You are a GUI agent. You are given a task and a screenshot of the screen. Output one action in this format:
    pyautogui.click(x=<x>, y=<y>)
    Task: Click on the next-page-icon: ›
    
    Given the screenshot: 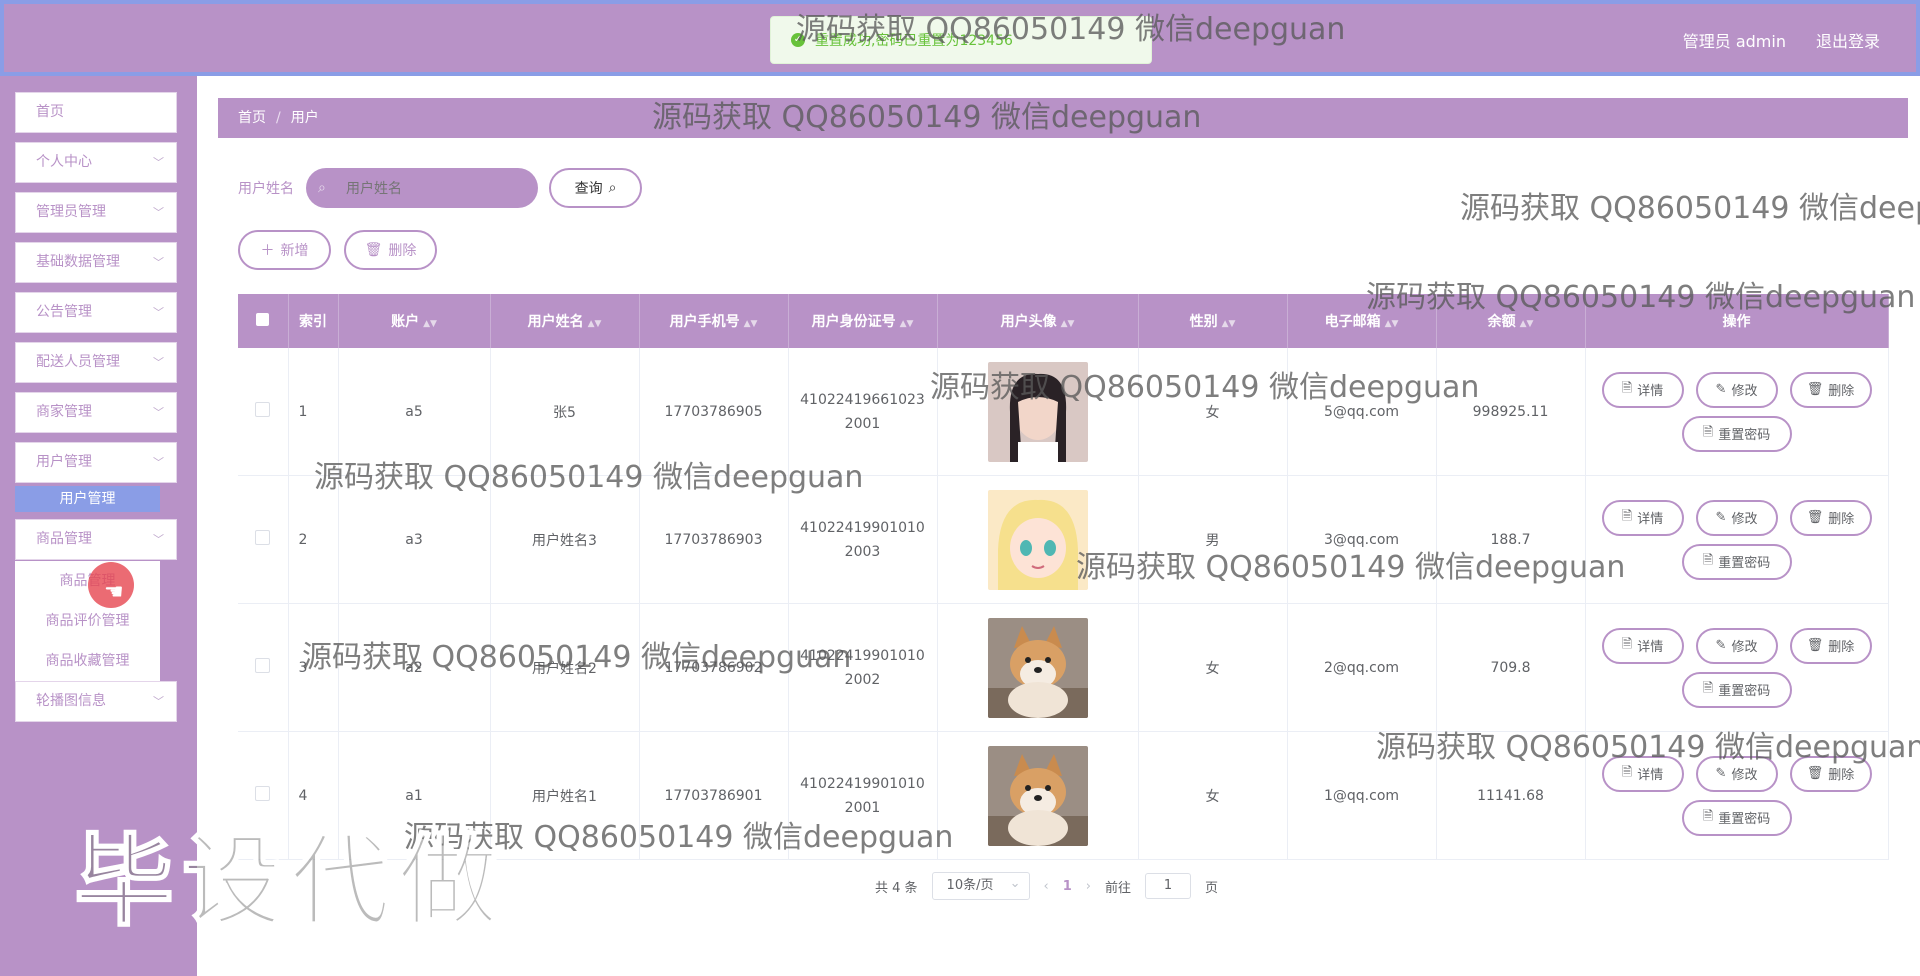 What is the action you would take?
    pyautogui.click(x=1088, y=886)
    